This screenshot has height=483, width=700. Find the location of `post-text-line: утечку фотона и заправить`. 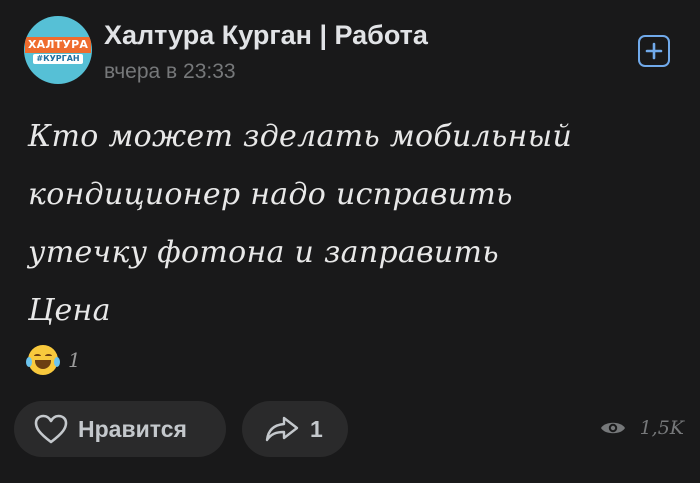

post-text-line: утечку фотона и заправить is located at coordinates (263, 252).